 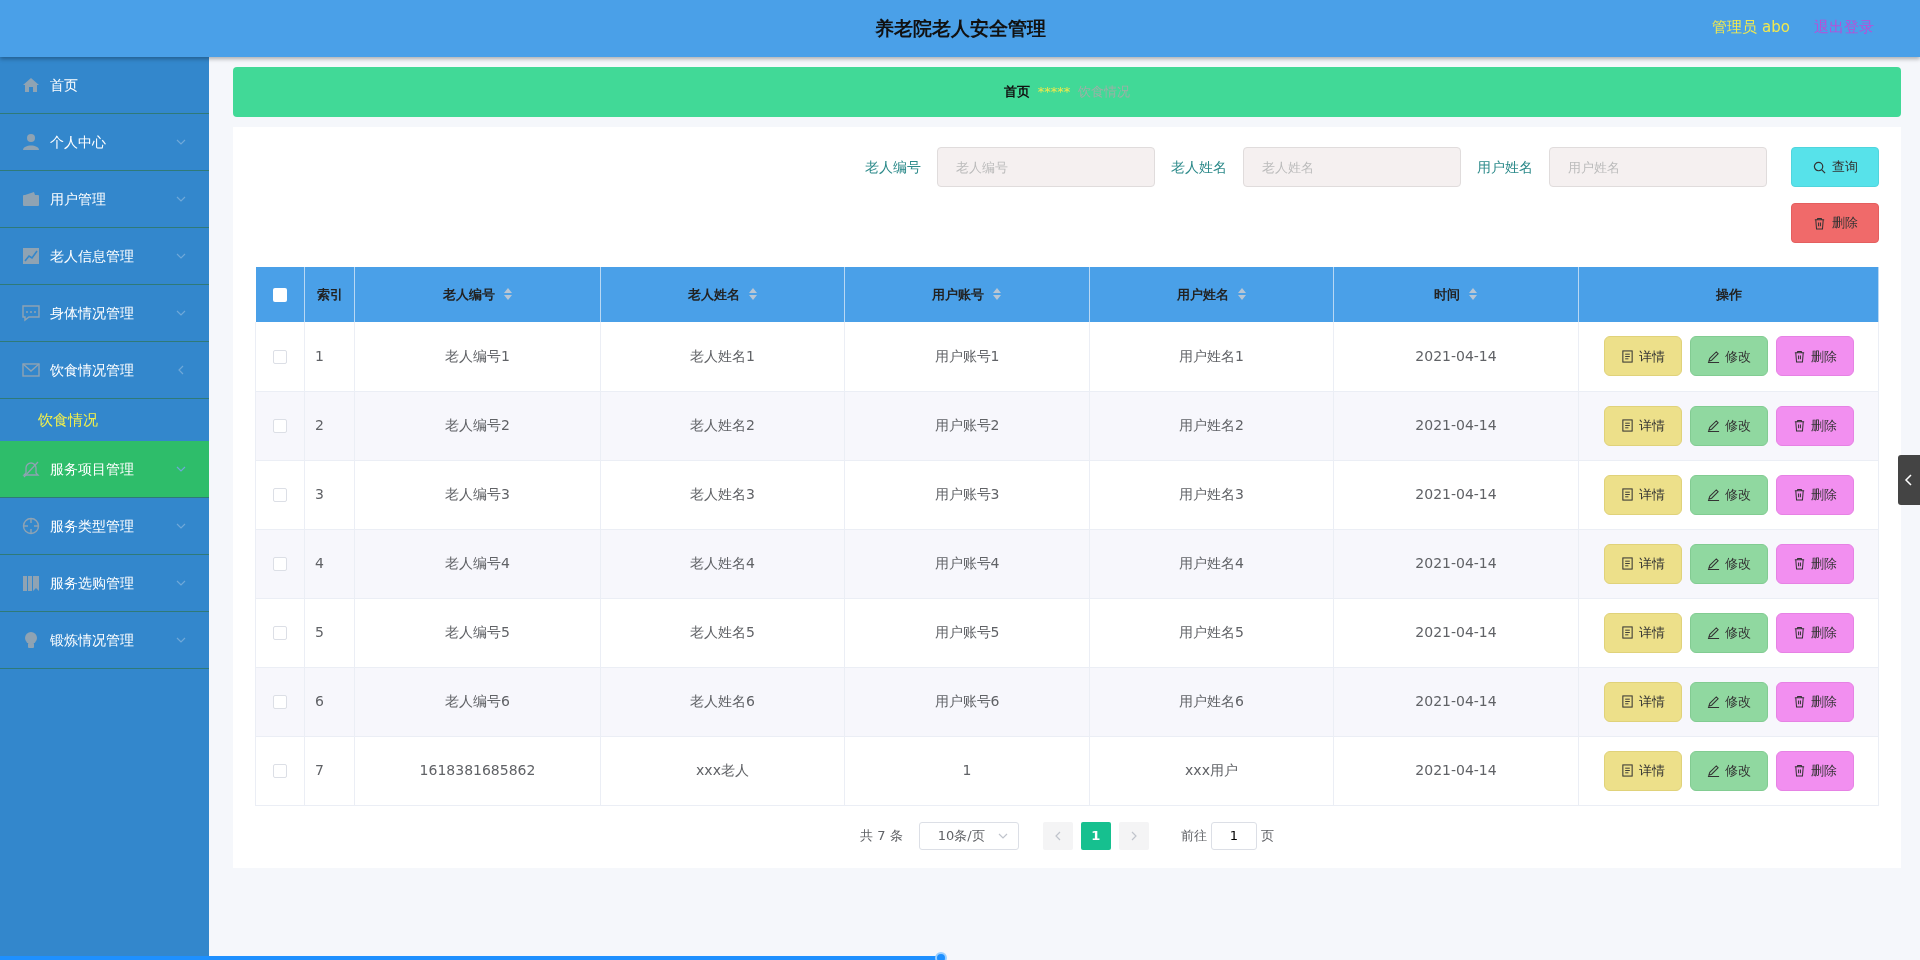 I want to click on previous-page-button, so click(x=1057, y=835).